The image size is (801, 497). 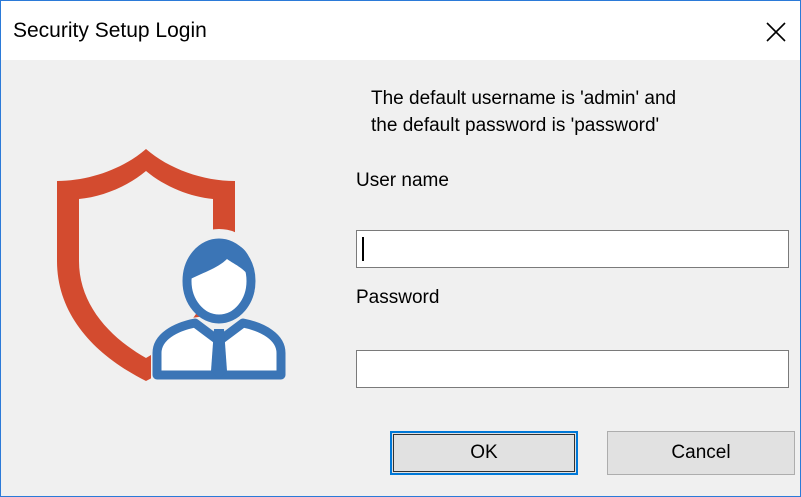 I want to click on close-button, so click(x=776, y=32).